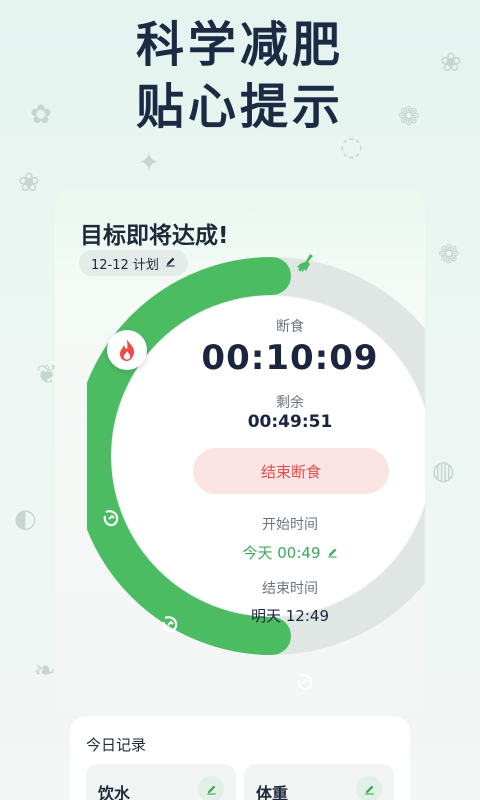 This screenshot has width=480, height=800. I want to click on goal-title: 目标即将达成!, so click(154, 236).